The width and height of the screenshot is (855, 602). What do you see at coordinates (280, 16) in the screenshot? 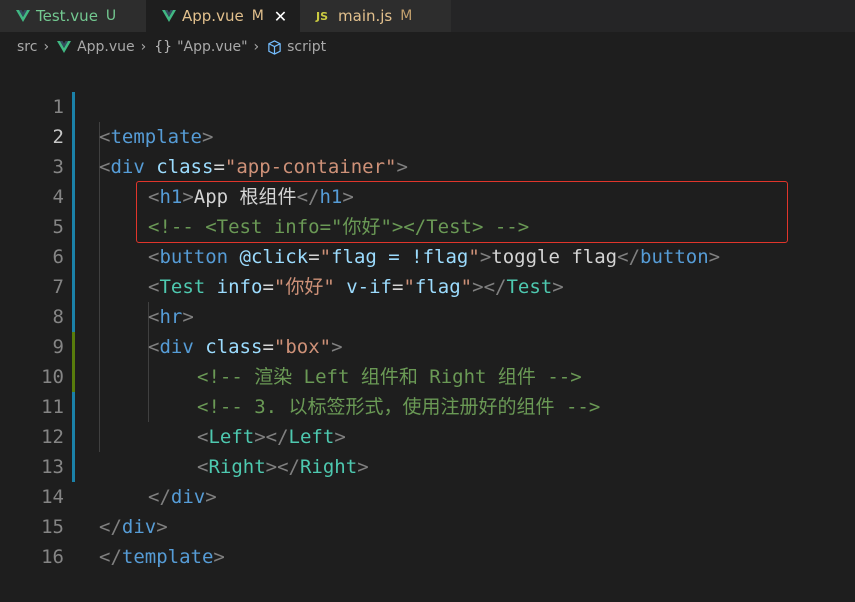
I see `close-icon: ✕` at bounding box center [280, 16].